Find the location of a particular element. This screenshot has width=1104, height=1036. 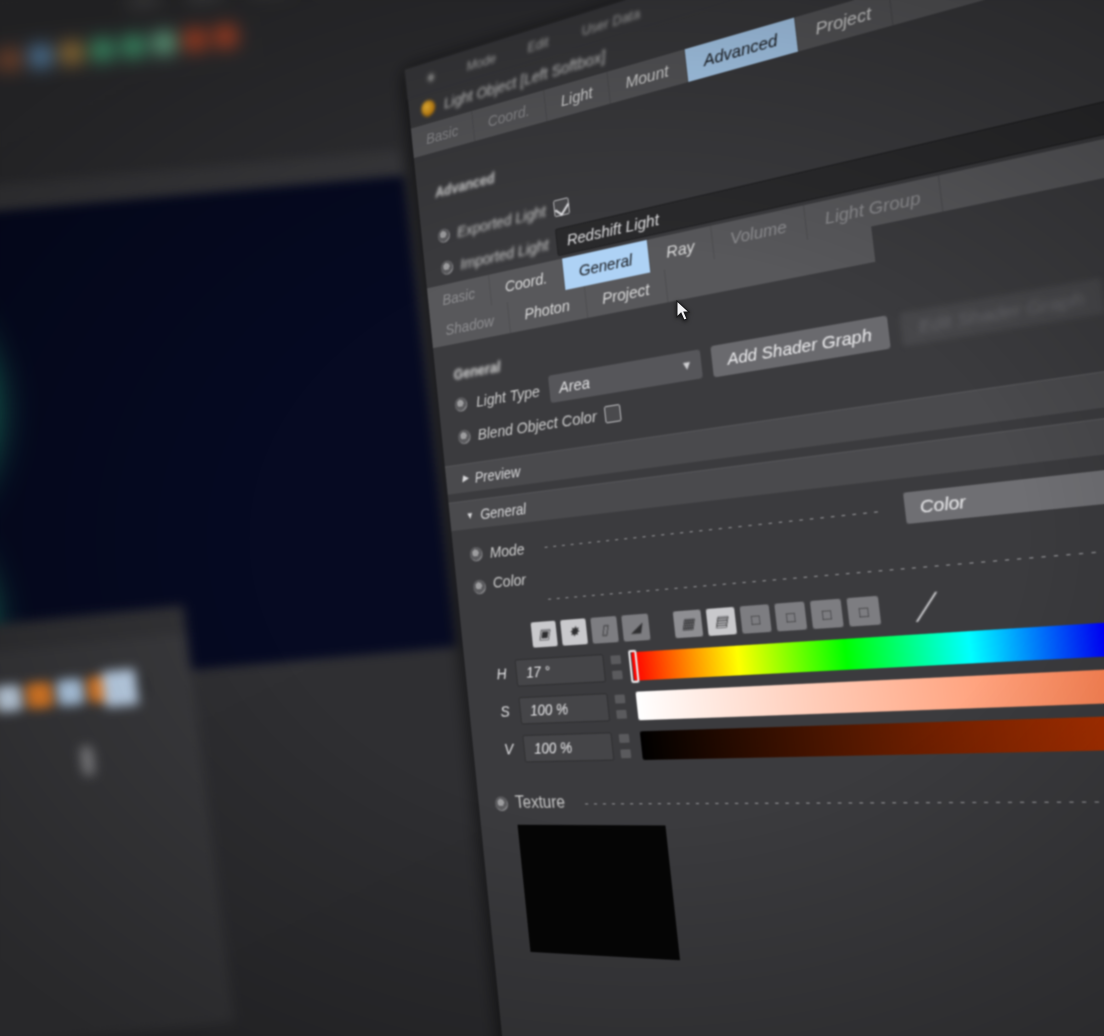

color-wheel-icon: ✸ is located at coordinates (574, 632).